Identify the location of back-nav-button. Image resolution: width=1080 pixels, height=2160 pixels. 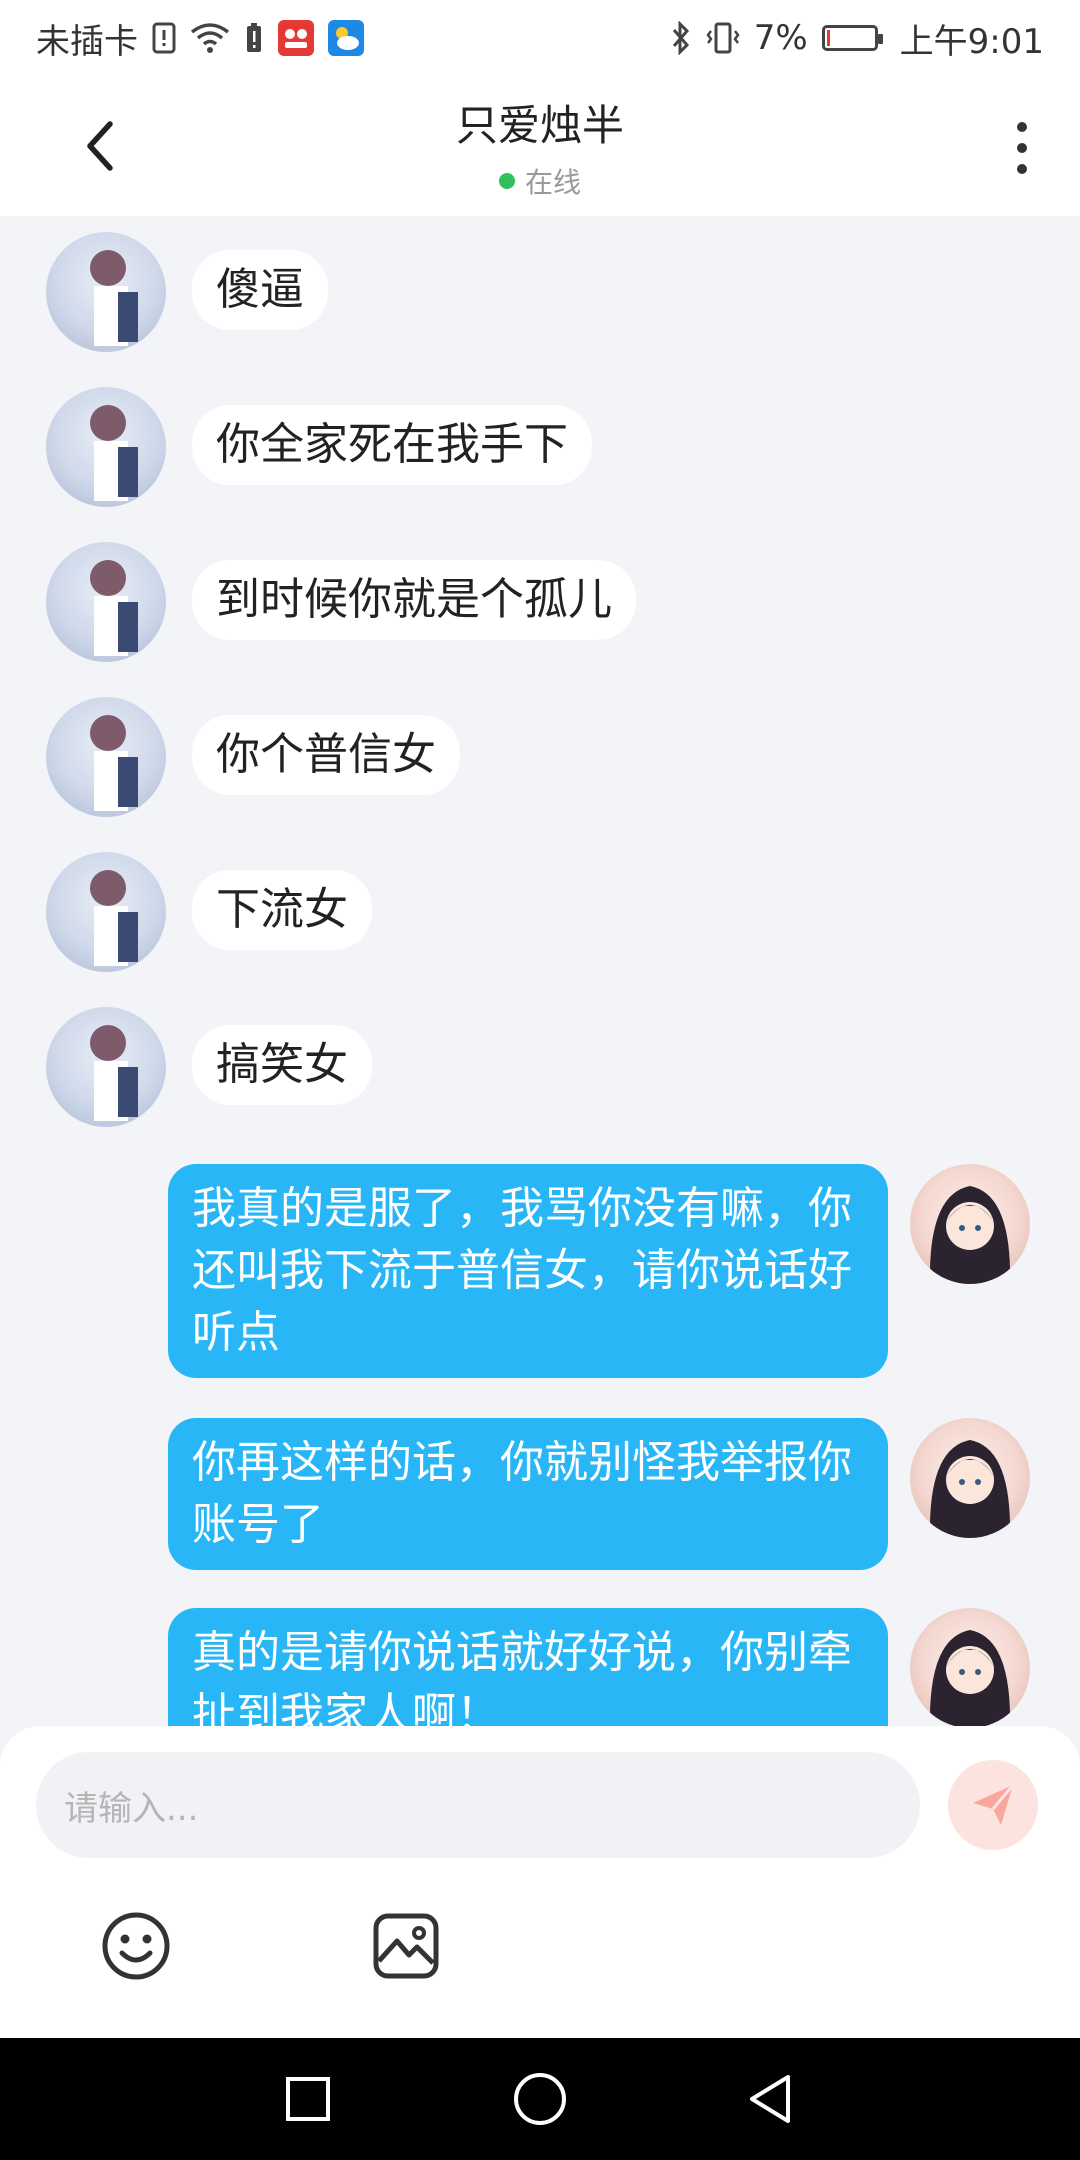
(770, 2099).